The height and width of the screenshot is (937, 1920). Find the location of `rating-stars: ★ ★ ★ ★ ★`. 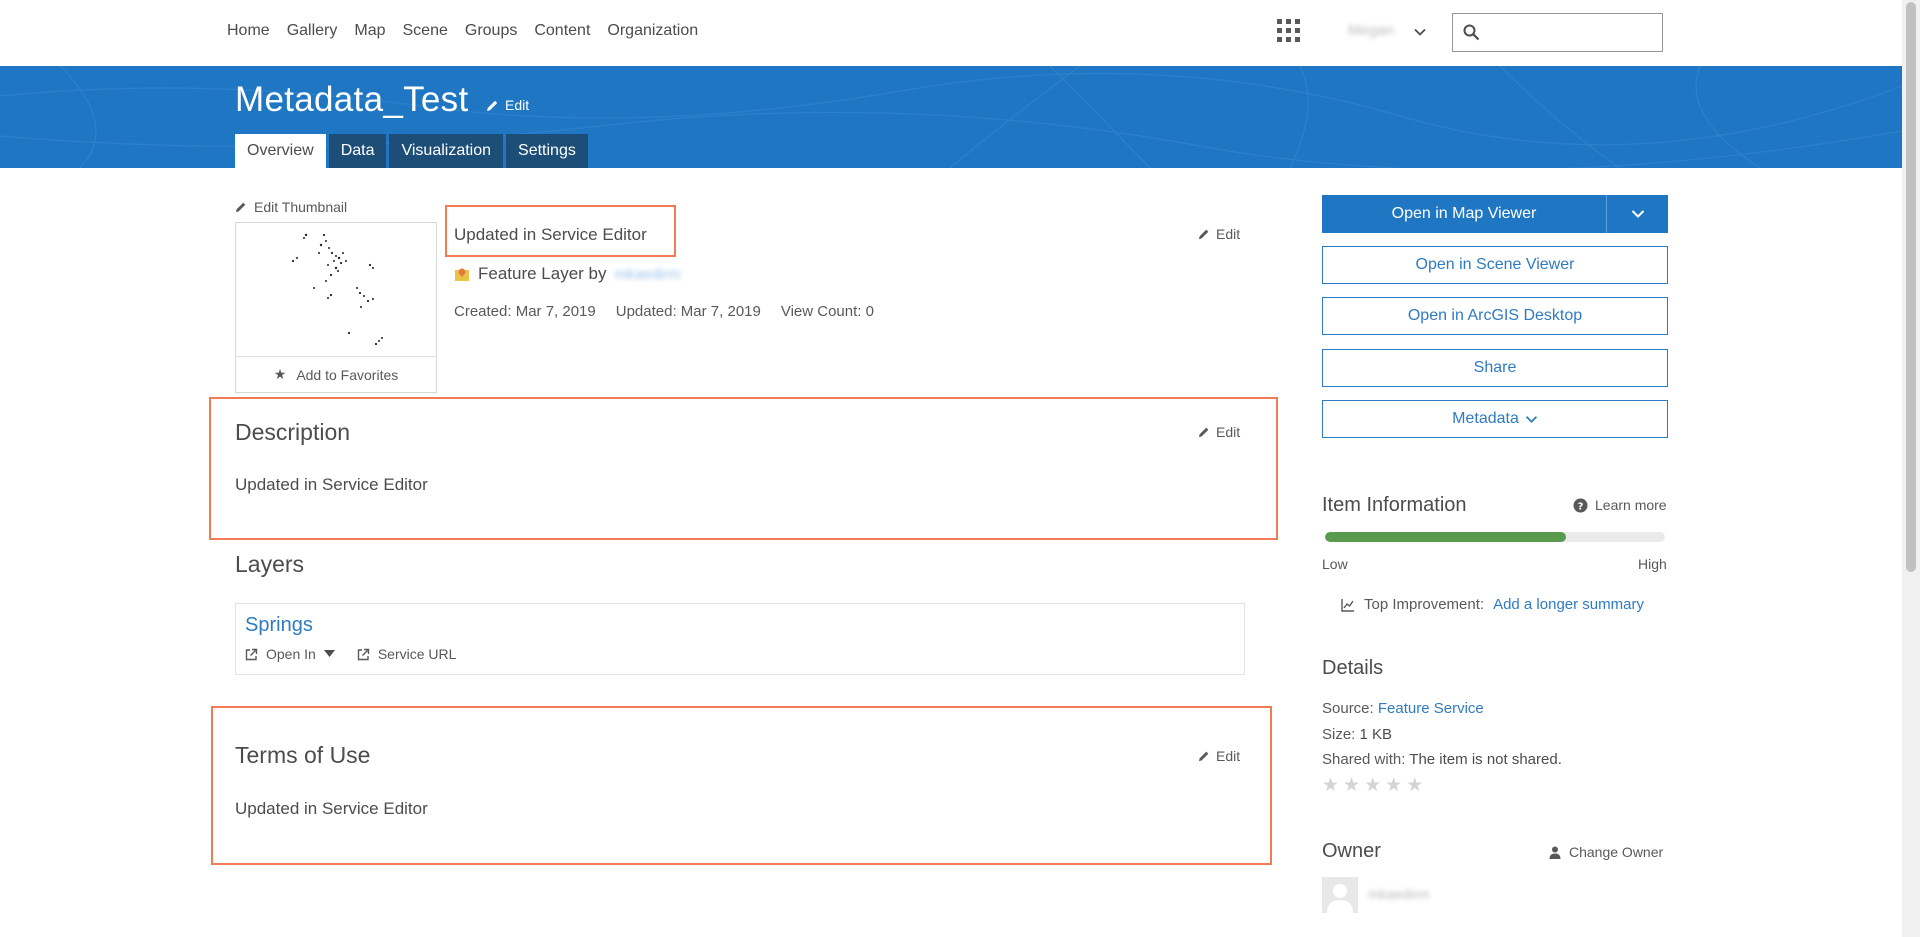

rating-stars: ★ ★ ★ ★ ★ is located at coordinates (1372, 785).